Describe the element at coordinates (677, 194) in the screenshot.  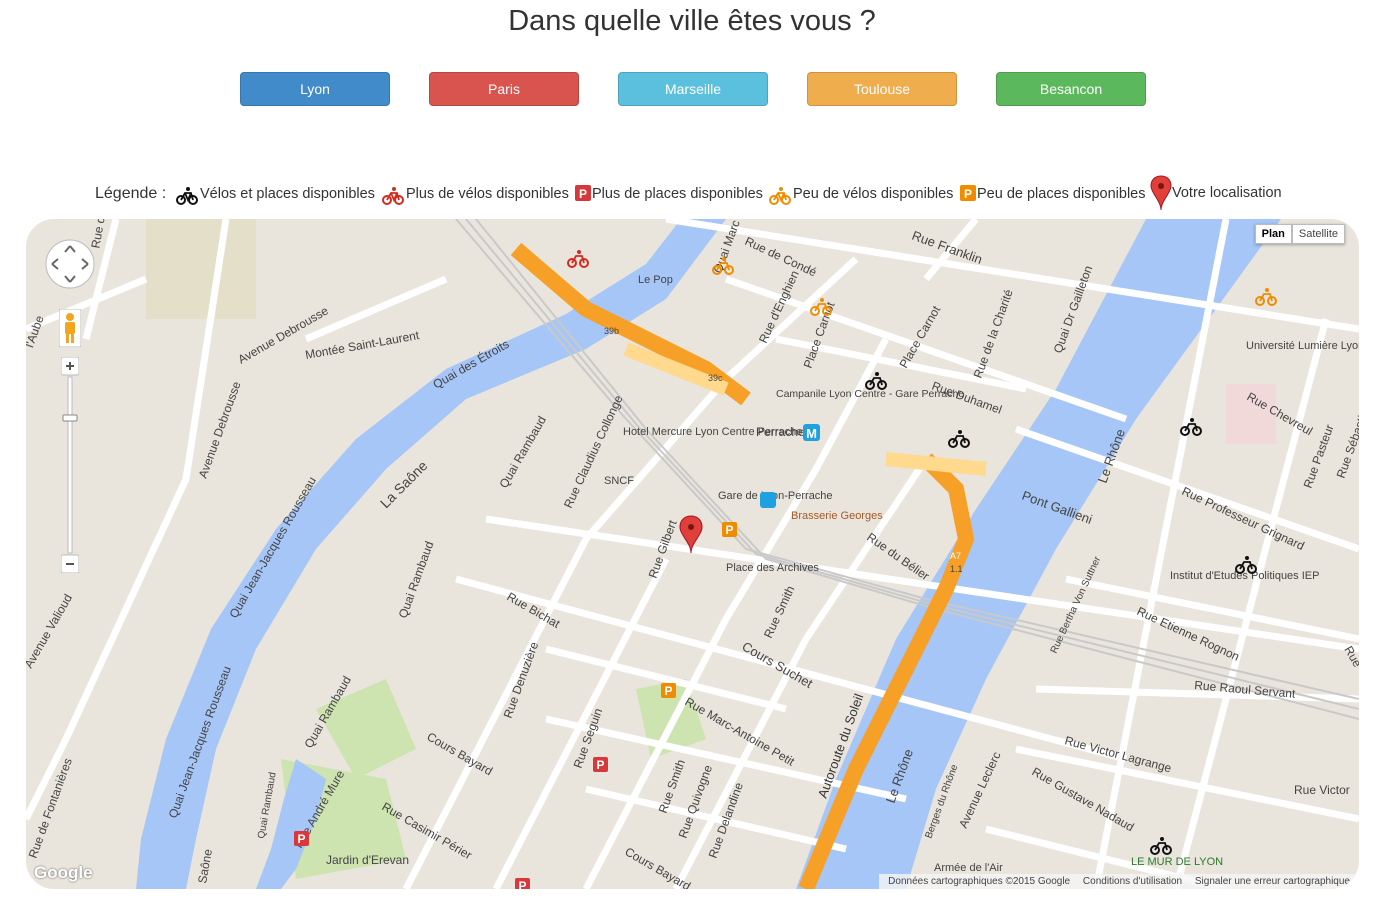
I see `legend-label-no-places: Plus de places disponibles` at that location.